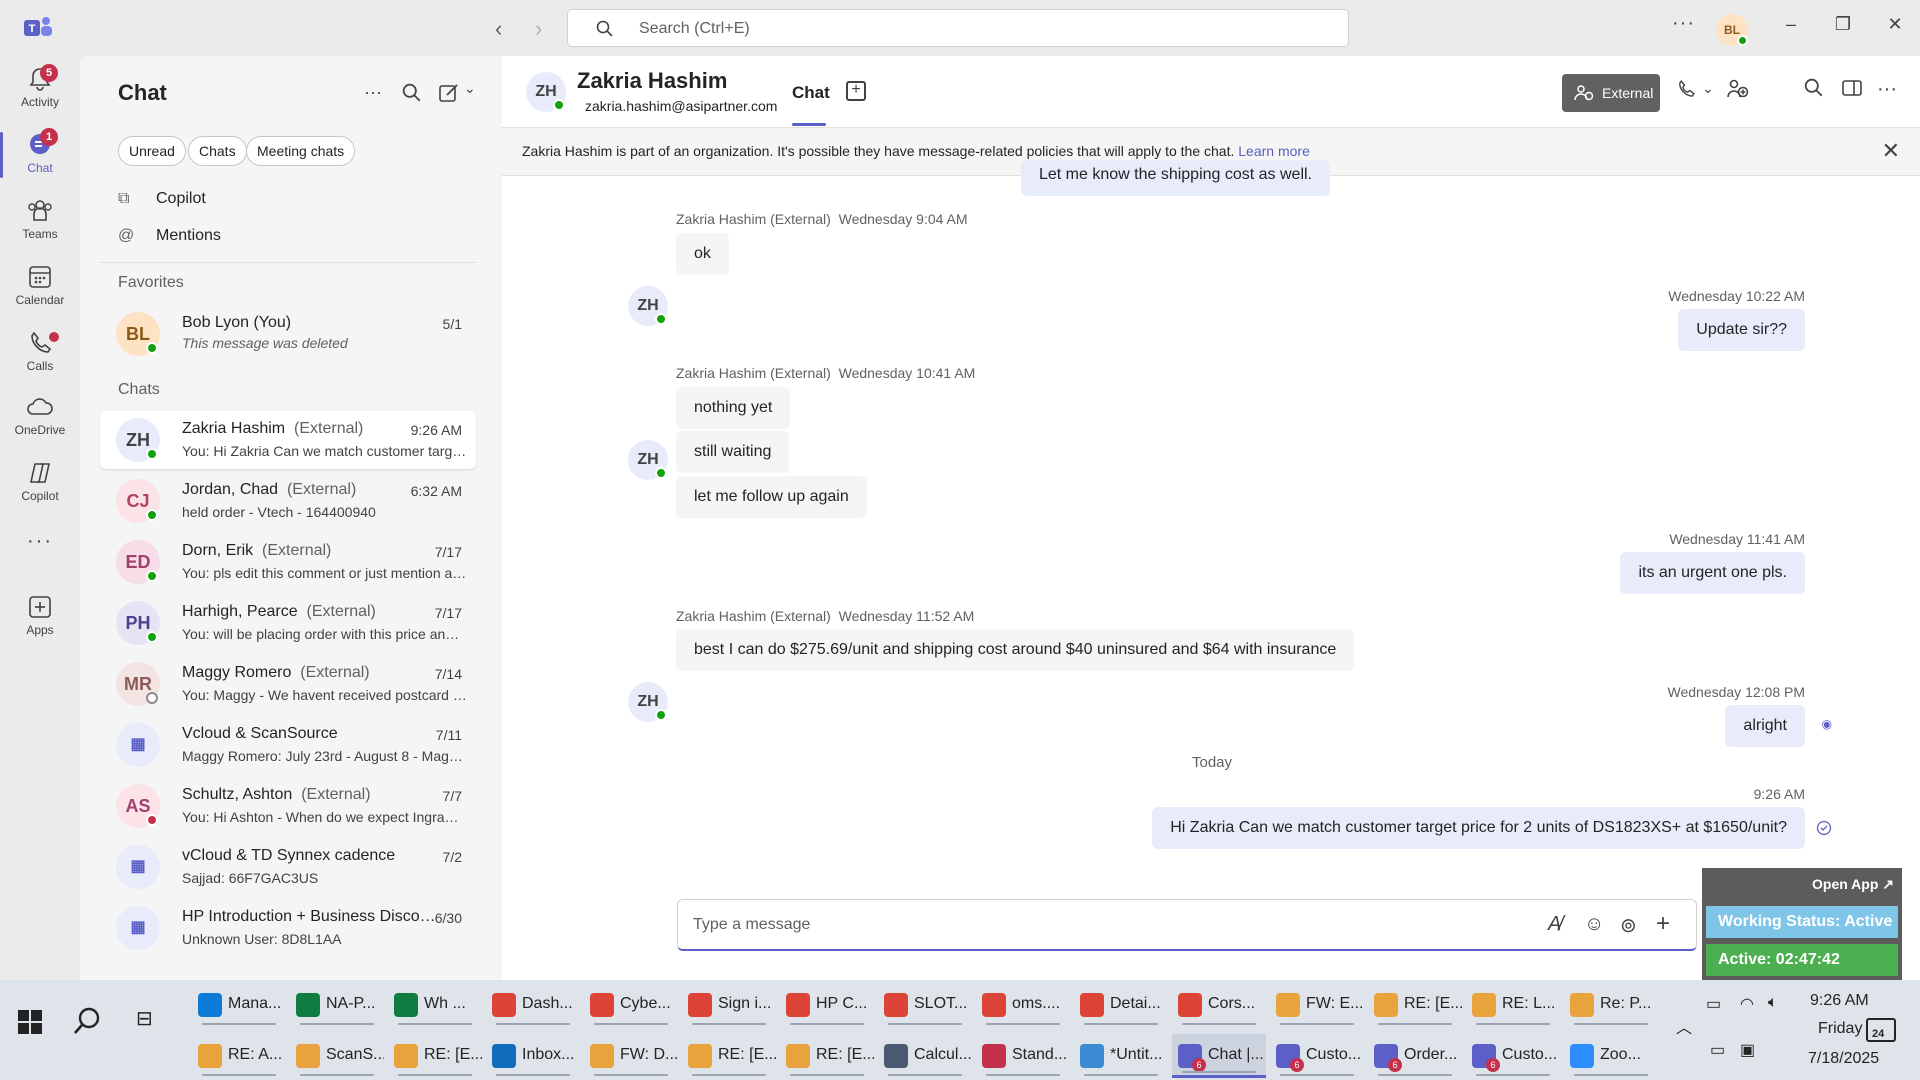  I want to click on taskbar-app: Chat |... 6, so click(1219, 1056).